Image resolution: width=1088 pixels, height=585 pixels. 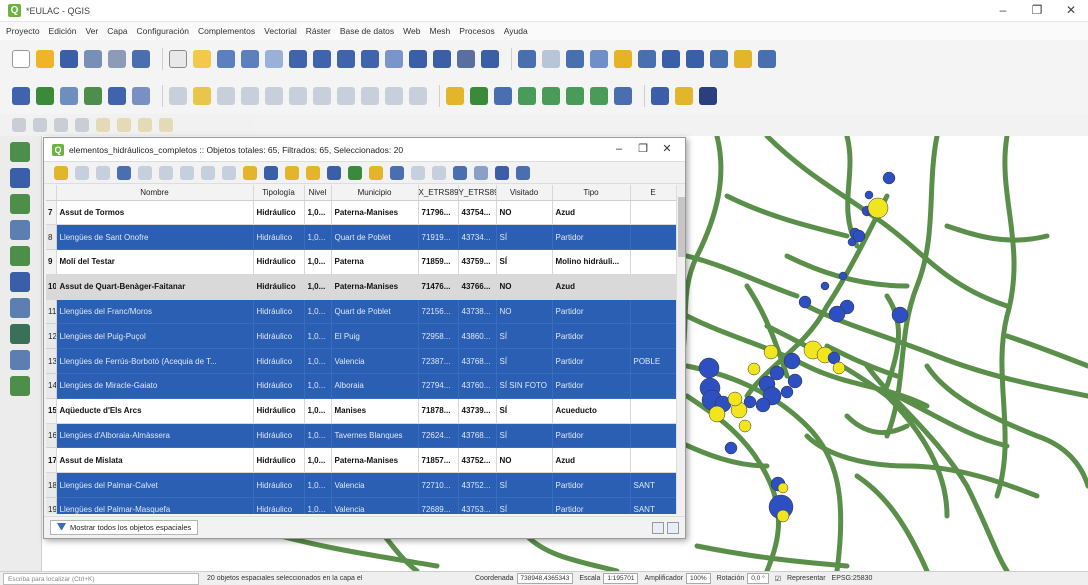 What do you see at coordinates (591, 193) in the screenshot?
I see `column-header-tipo: Tipo` at bounding box center [591, 193].